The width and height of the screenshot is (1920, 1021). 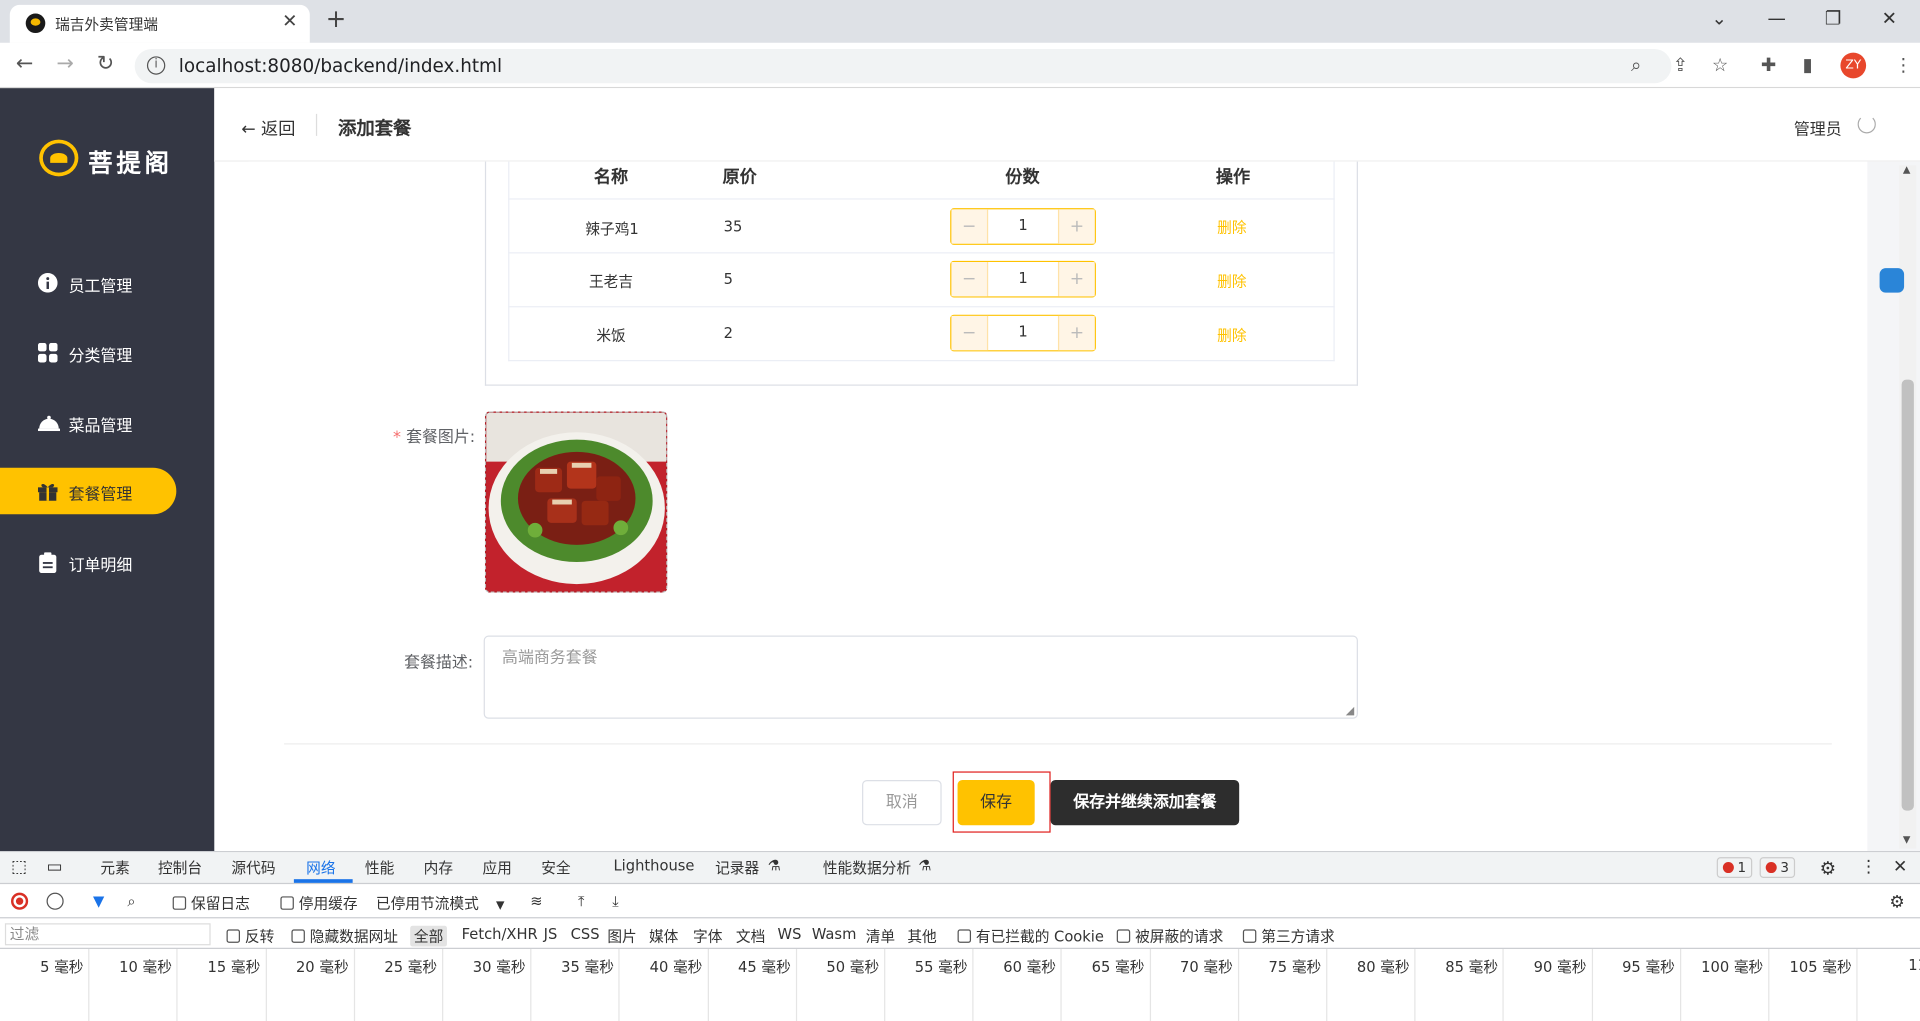 What do you see at coordinates (250, 936) in the screenshot?
I see `invert-checkbox: 反转` at bounding box center [250, 936].